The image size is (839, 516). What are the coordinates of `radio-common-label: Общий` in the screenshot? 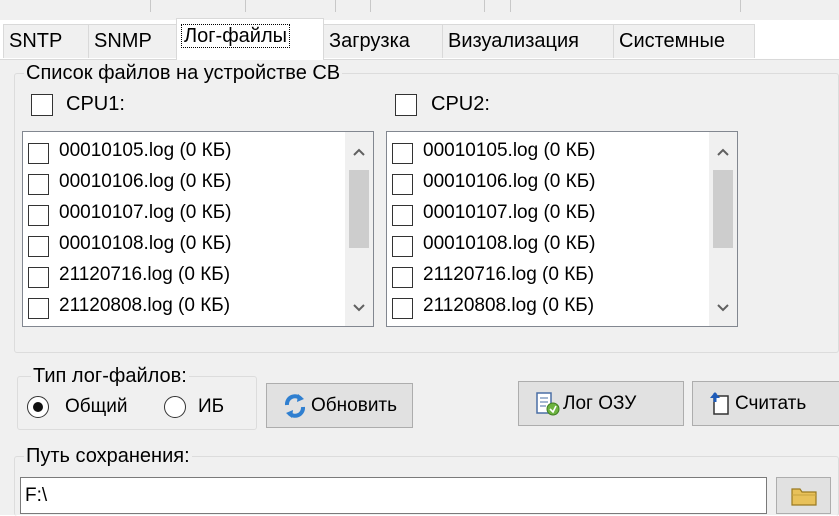 It's located at (96, 406).